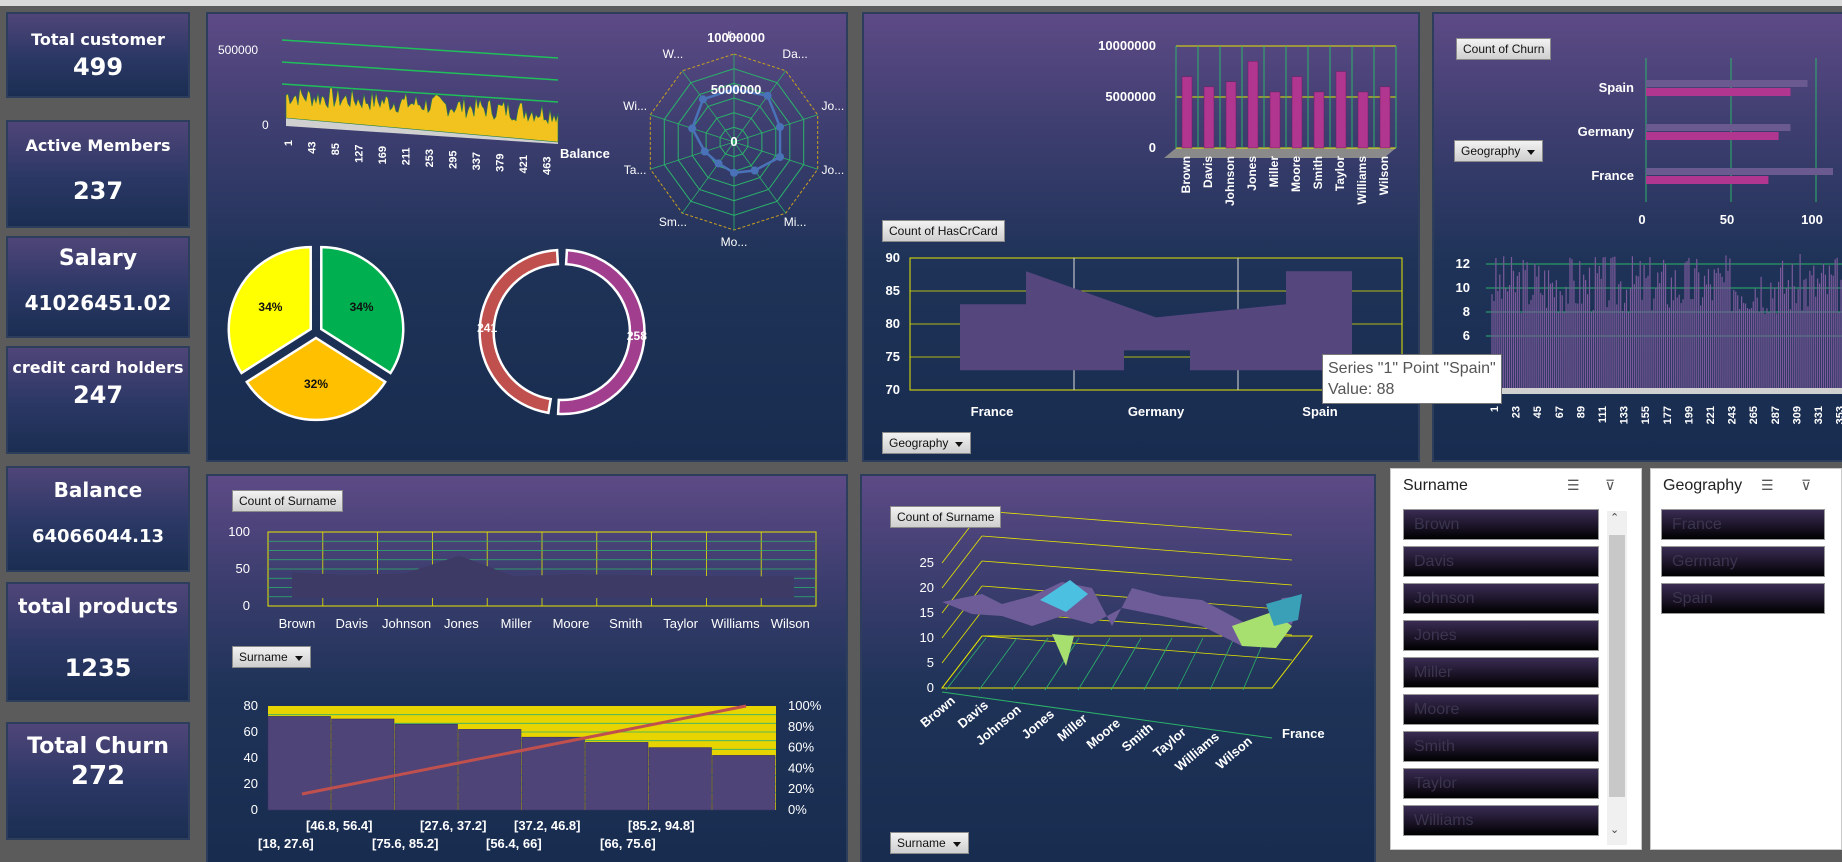  What do you see at coordinates (1230, 181) in the screenshot?
I see `x-tick-label: Johnson` at bounding box center [1230, 181].